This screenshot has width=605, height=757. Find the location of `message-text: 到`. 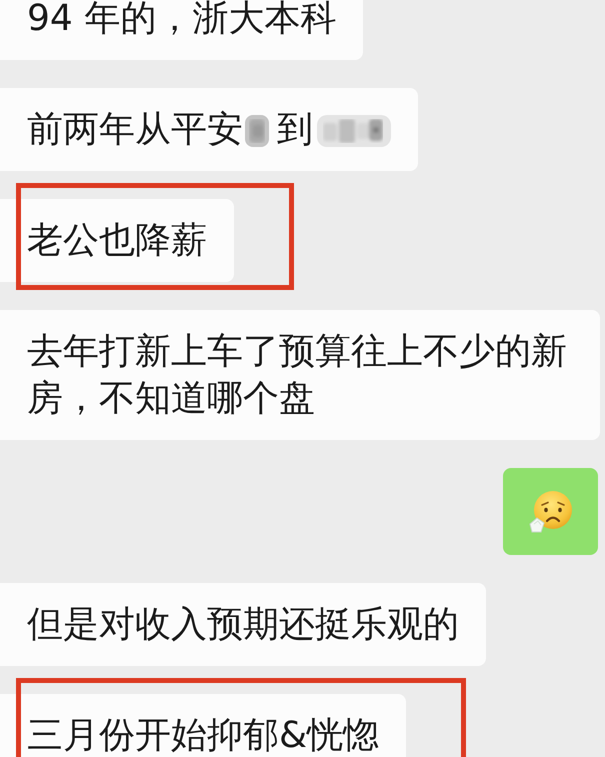

message-text: 到 is located at coordinates (295, 129).